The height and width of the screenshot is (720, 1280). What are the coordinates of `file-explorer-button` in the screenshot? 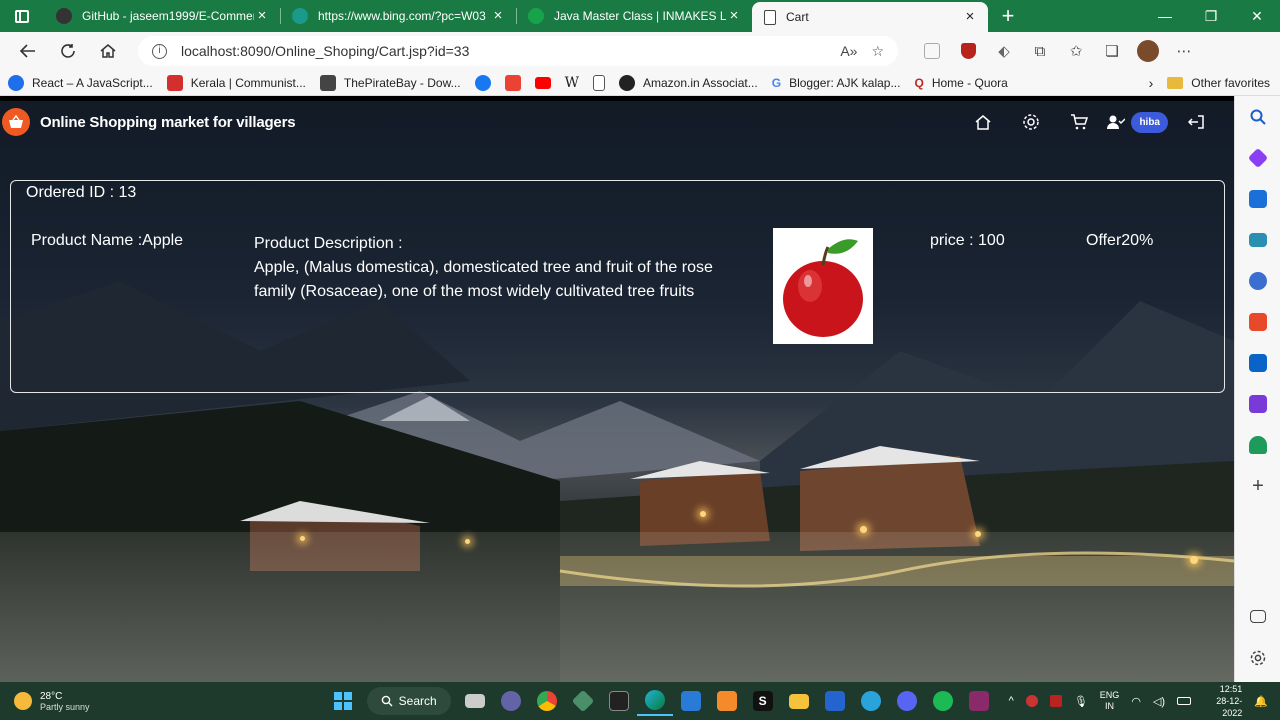 It's located at (799, 701).